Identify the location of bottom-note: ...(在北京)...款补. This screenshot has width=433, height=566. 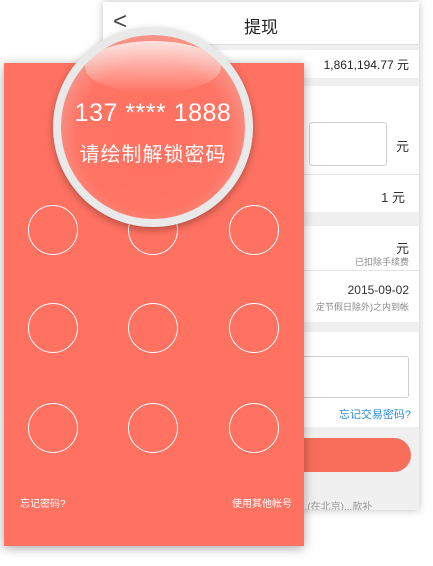
(336, 506).